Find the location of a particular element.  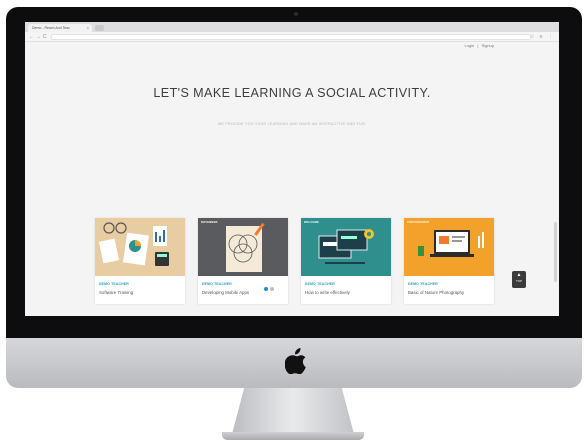

tab-title: Demo - Reach And Teac is located at coordinates (51, 28).